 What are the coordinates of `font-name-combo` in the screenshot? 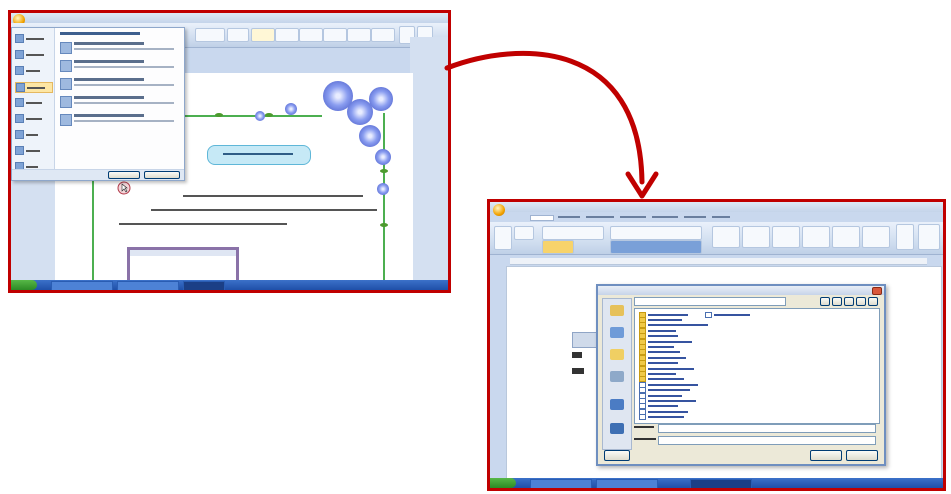 It's located at (573, 233).